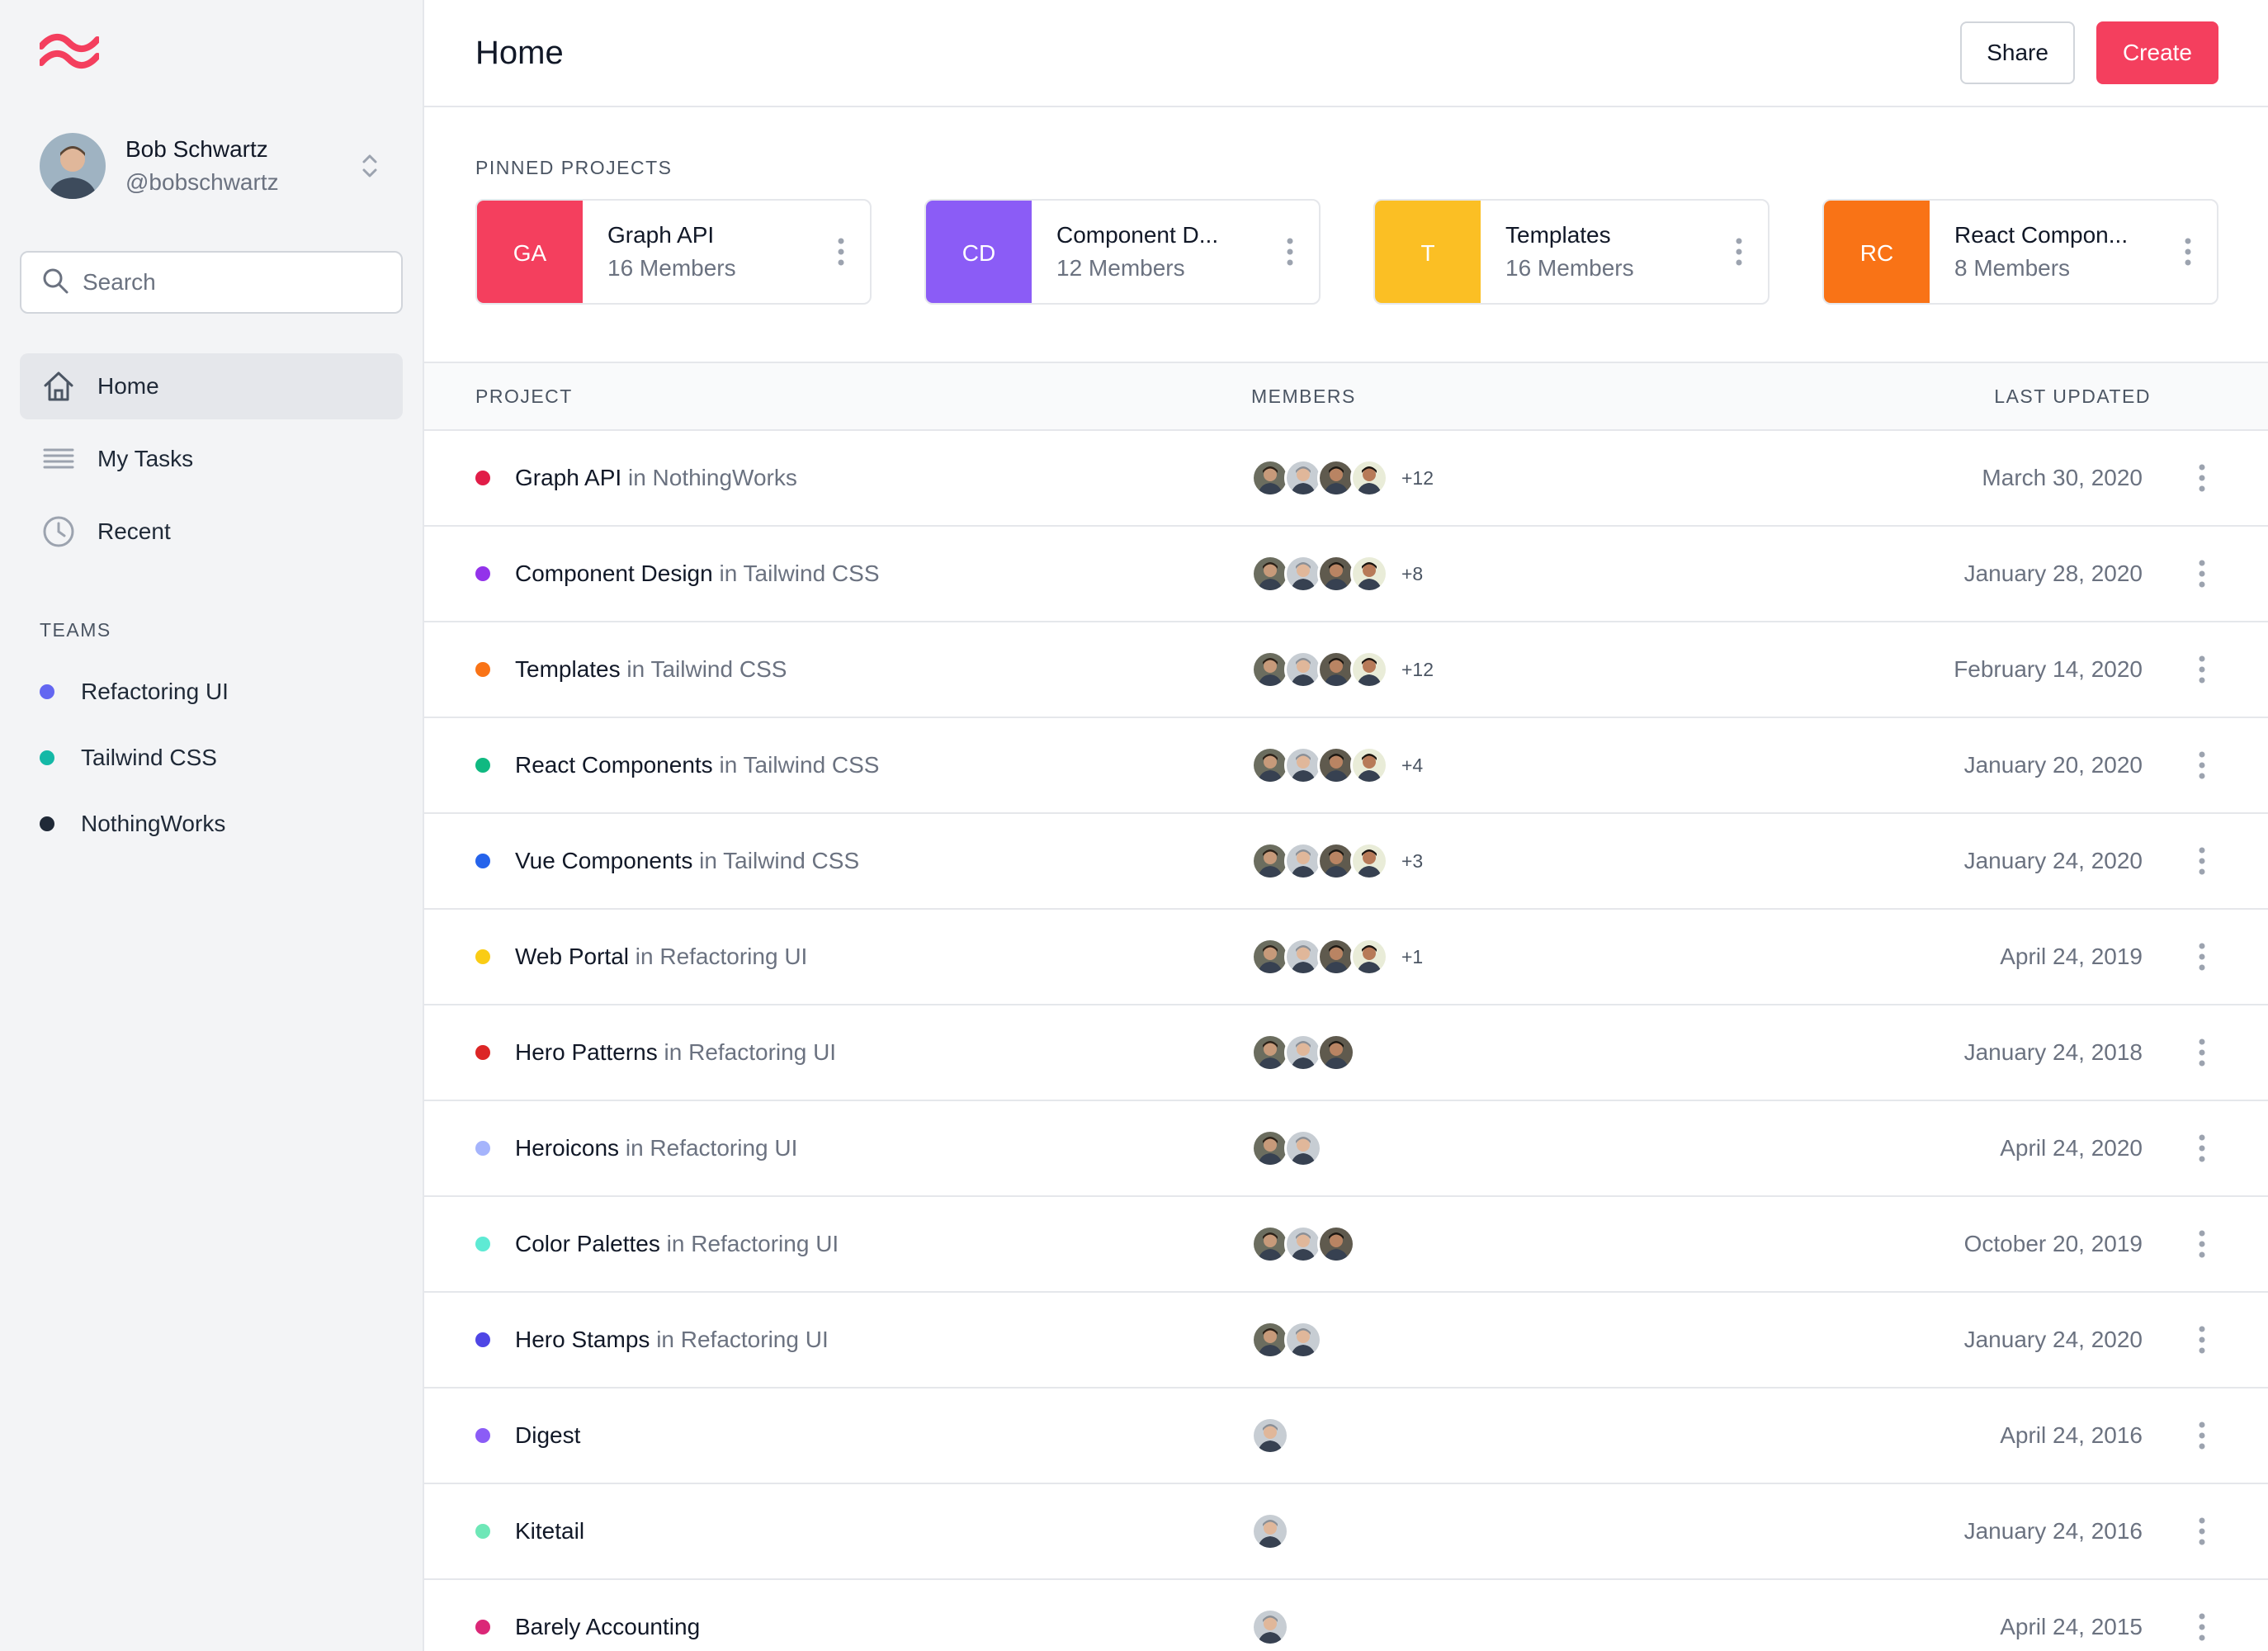 The width and height of the screenshot is (2268, 1651). Describe the element at coordinates (211, 692) in the screenshot. I see `team-item: Refactoring UI` at that location.